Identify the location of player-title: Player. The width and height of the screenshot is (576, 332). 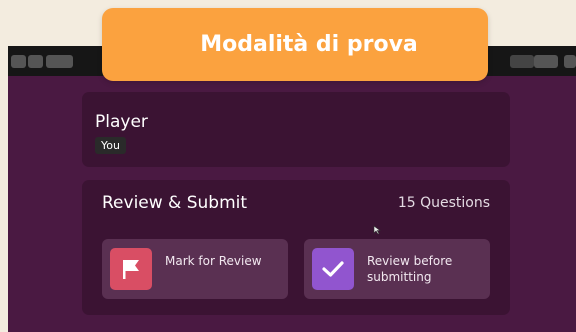
(121, 122).